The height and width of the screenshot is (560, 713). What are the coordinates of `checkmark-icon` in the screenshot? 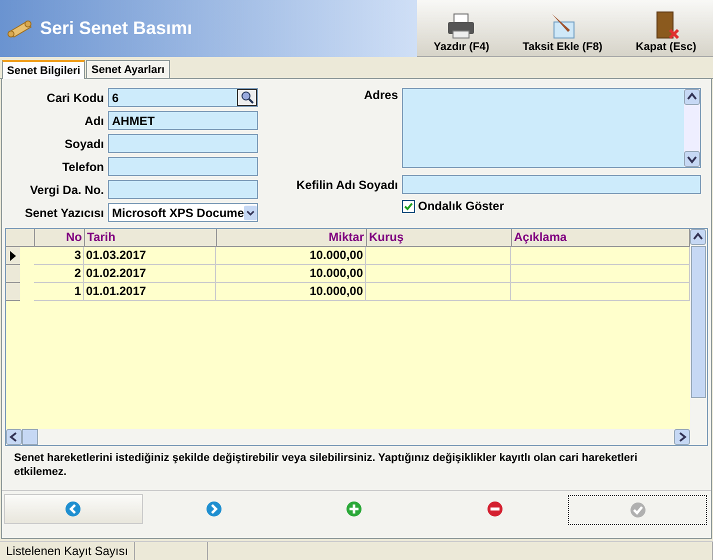 It's located at (638, 510).